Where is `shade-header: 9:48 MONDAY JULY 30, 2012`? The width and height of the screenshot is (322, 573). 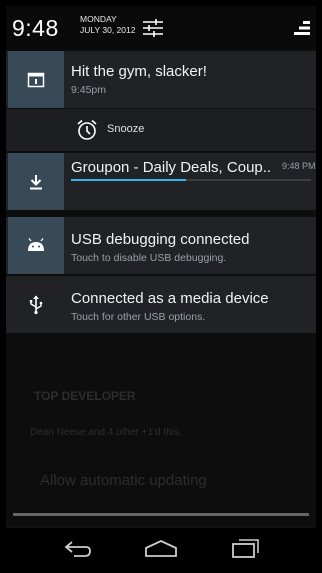 shade-header: 9:48 MONDAY JULY 30, 2012 is located at coordinates (161, 28).